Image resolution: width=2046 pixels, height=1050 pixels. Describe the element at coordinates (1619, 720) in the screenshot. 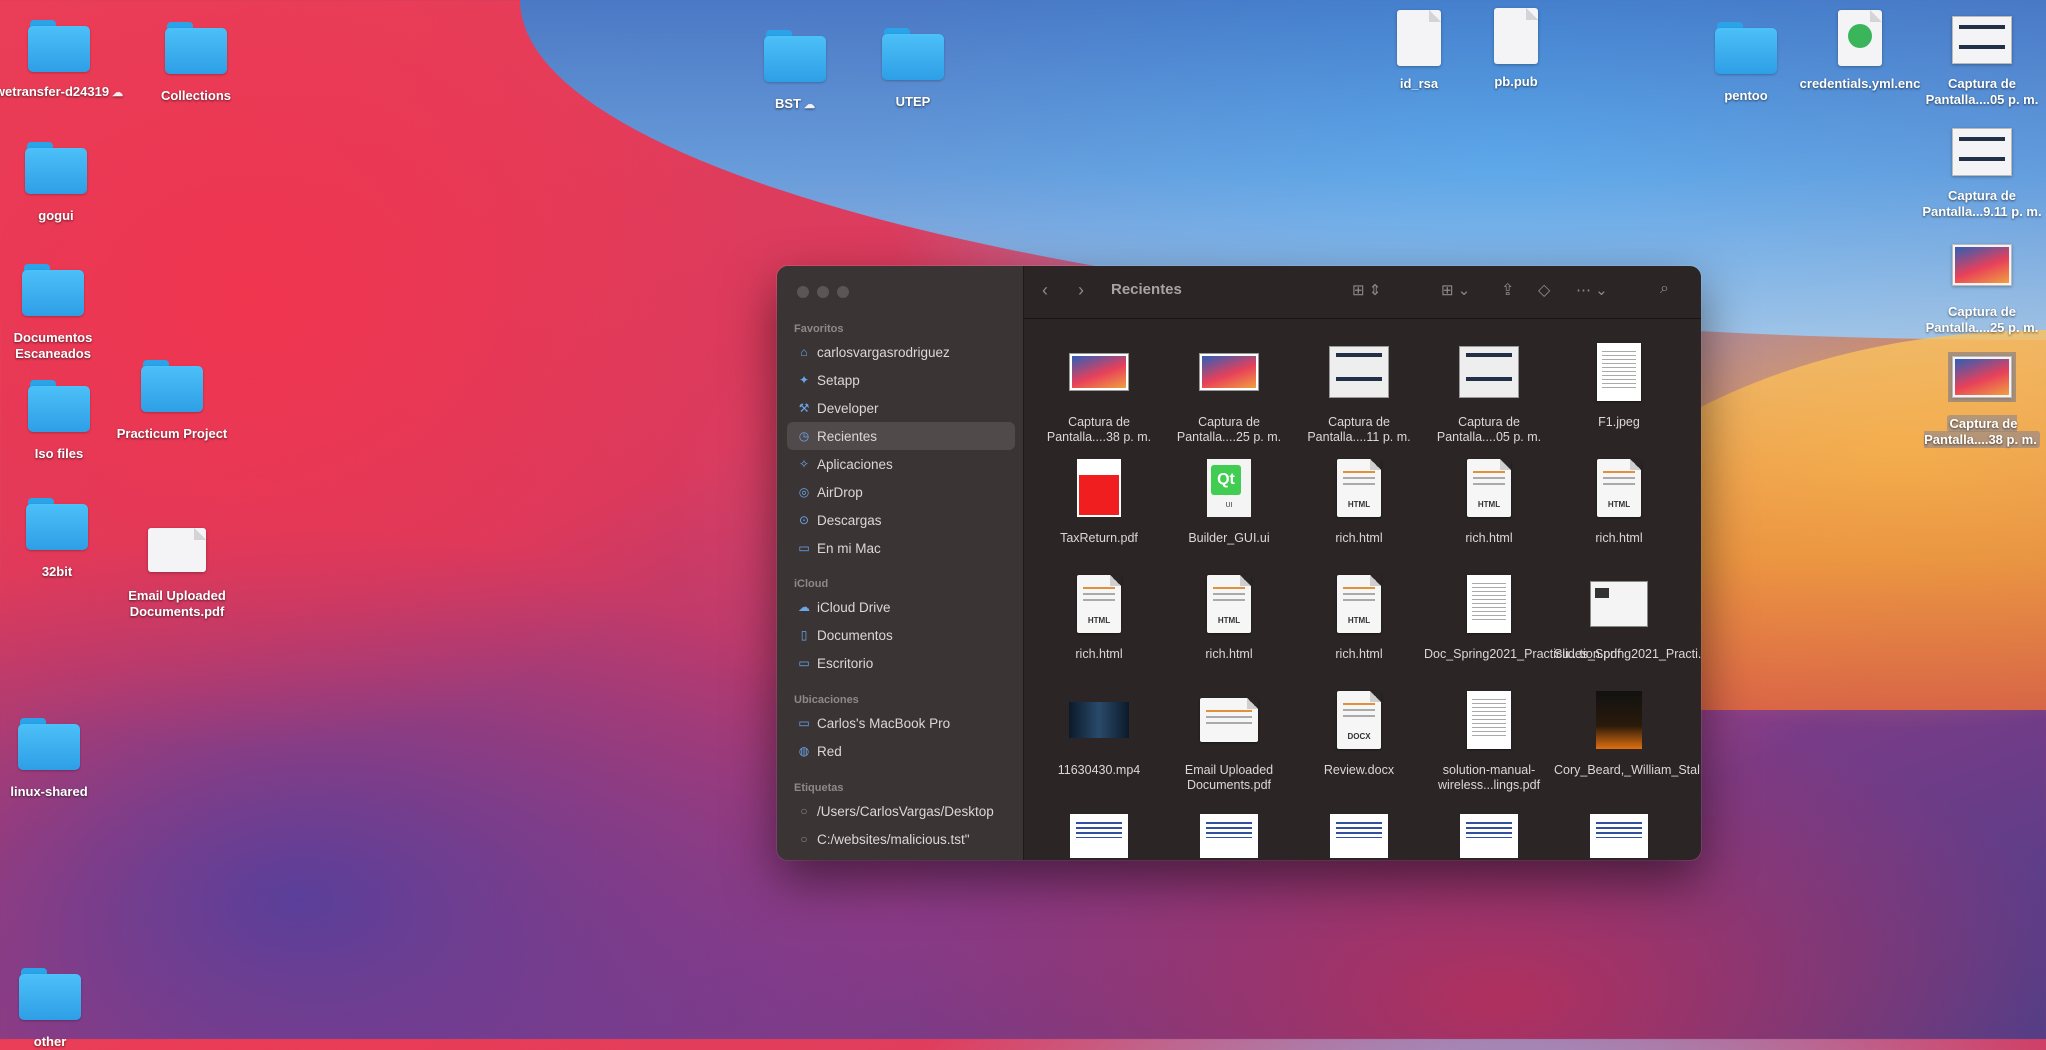

I see `book-cover-icon` at that location.